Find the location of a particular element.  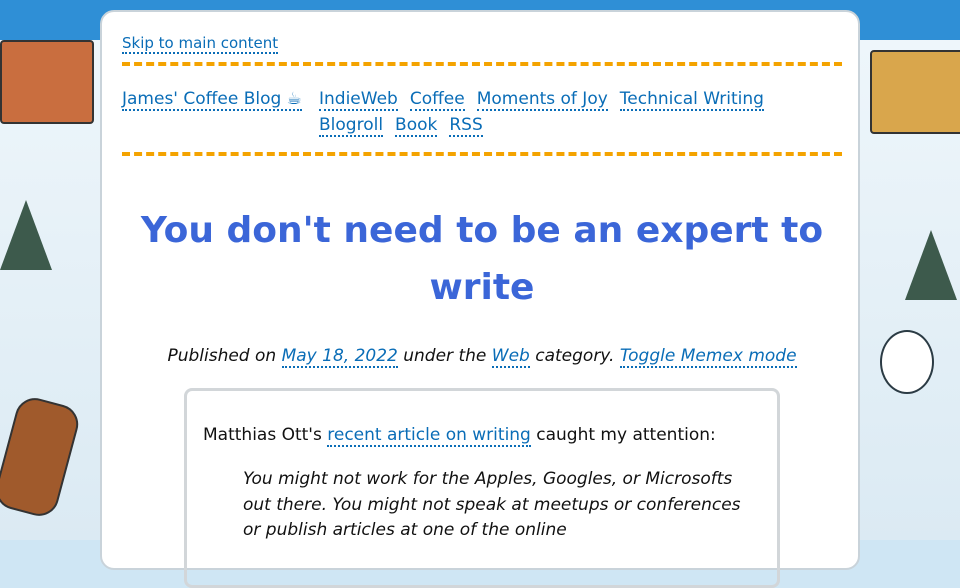

post-title: You don't need to be an expert to write is located at coordinates (482, 259).